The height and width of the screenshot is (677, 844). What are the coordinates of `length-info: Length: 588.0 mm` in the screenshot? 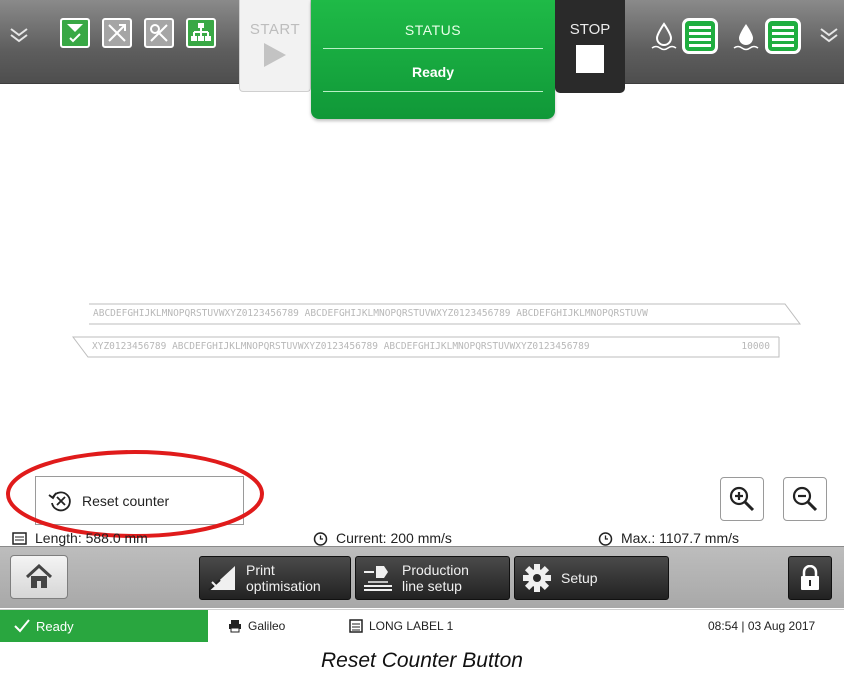 It's located at (80, 538).